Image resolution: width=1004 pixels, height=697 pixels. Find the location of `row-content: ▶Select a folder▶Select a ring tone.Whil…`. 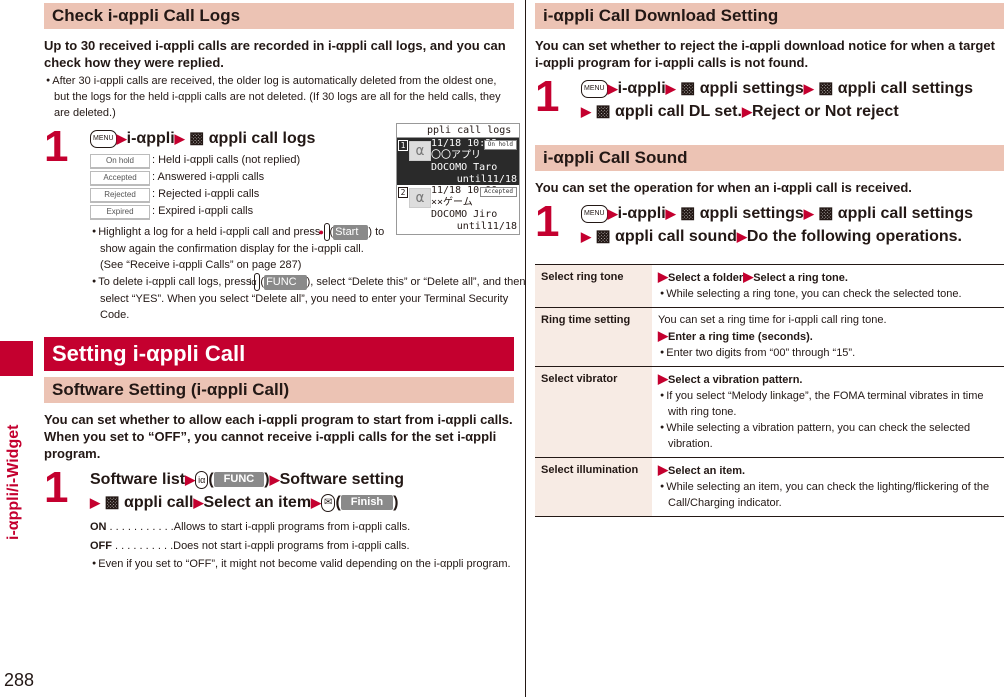

row-content: ▶Select a folder▶Select a ring tone.Whil… is located at coordinates (828, 286).